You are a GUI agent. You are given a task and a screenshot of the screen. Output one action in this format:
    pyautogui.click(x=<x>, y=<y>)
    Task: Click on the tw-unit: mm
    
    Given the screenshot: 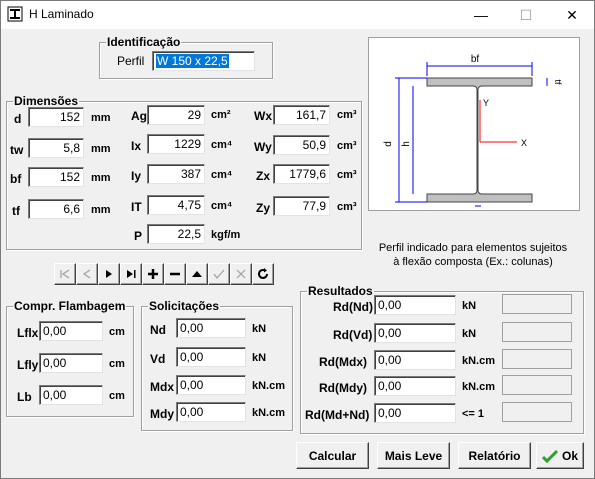 What is the action you would take?
    pyautogui.click(x=101, y=149)
    